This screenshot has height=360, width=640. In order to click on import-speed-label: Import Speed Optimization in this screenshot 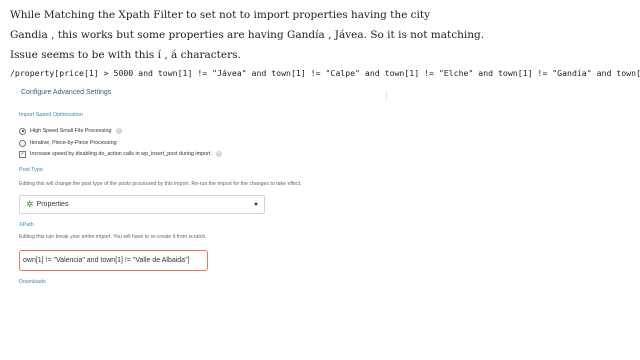, I will do `click(51, 115)`.